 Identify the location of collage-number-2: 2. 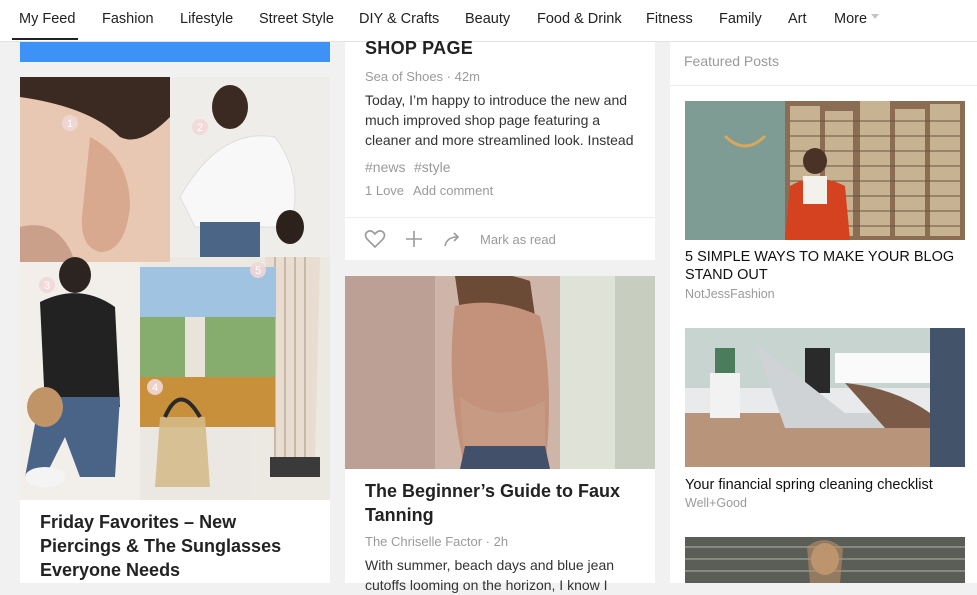
(200, 128).